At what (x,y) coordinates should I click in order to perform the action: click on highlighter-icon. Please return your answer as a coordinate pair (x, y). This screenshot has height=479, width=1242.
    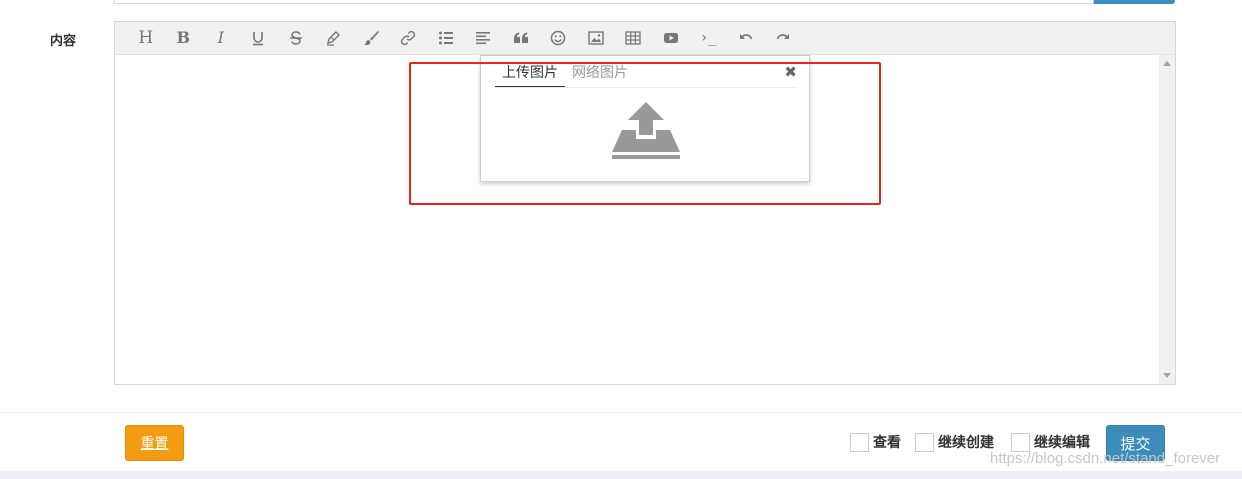
    Looking at the image, I should click on (334, 38).